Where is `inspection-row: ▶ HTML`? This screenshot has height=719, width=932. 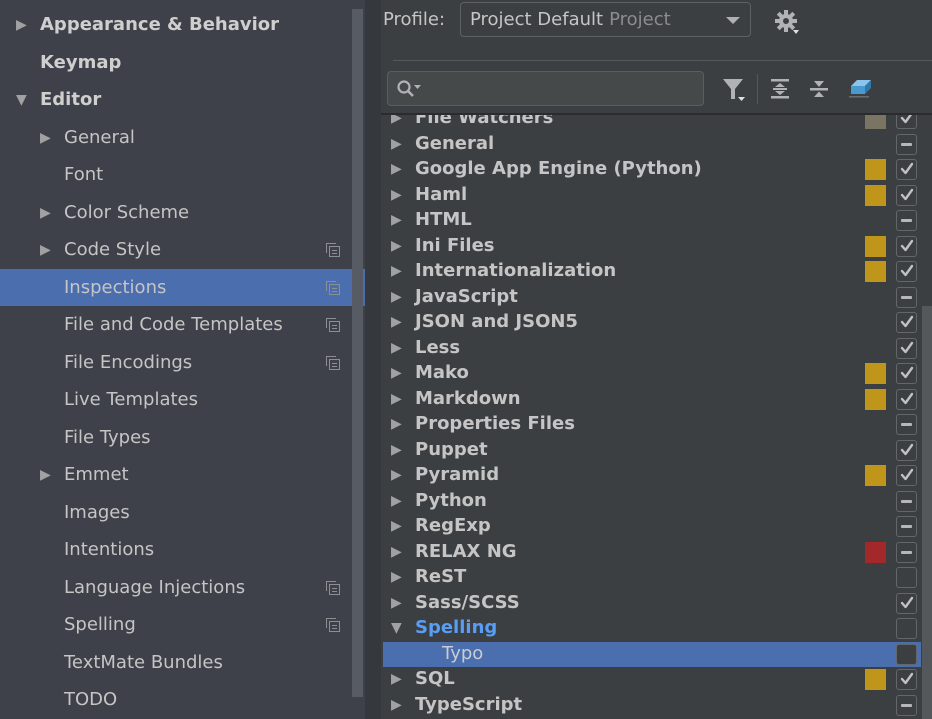 inspection-row: ▶ HTML is located at coordinates (652, 221).